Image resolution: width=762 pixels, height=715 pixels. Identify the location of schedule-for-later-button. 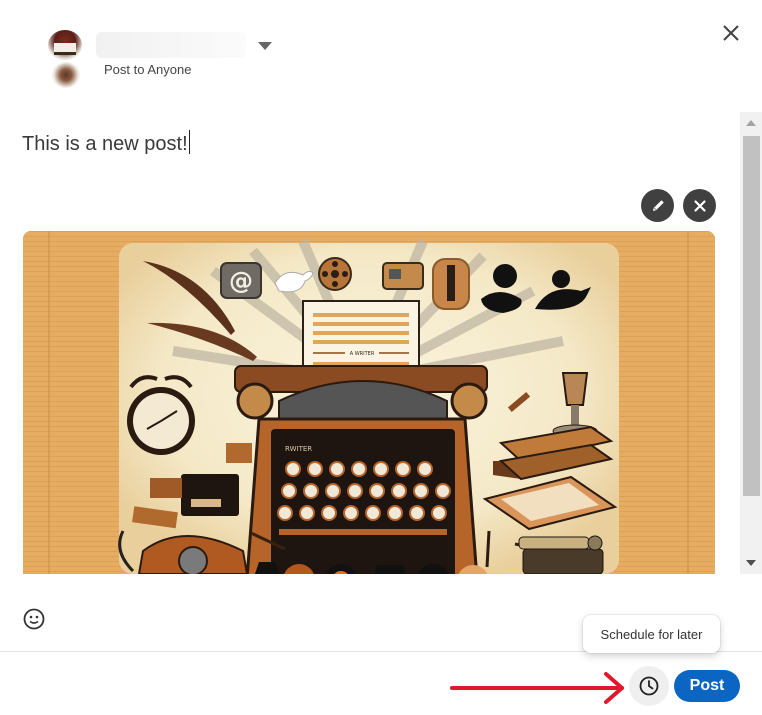
(649, 686).